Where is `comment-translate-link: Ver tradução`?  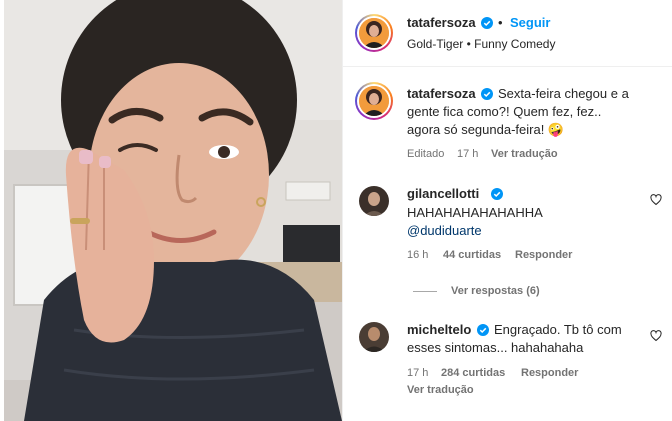 comment-translate-link: Ver tradução is located at coordinates (440, 390).